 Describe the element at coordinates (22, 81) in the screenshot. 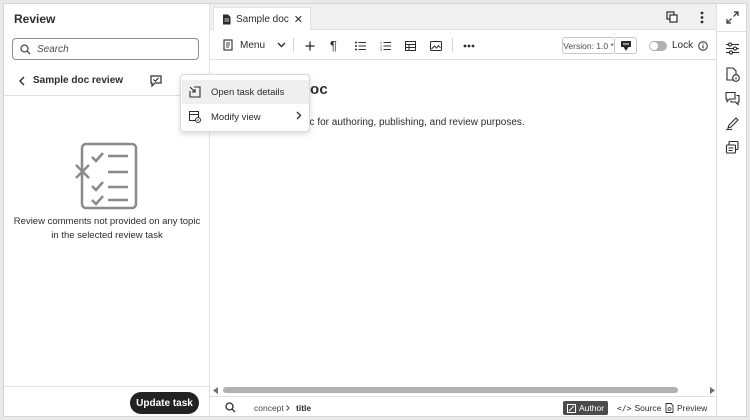

I see `back-chevron-icon` at that location.